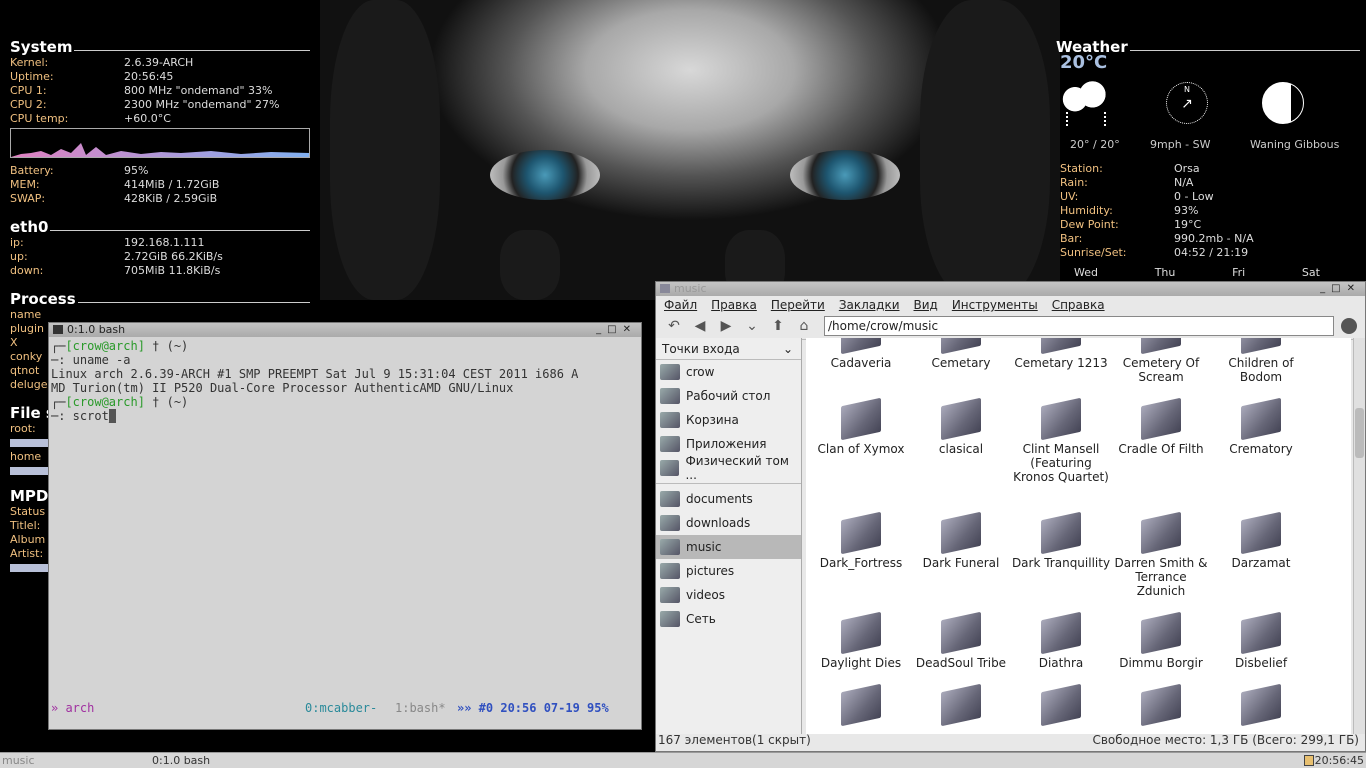  I want to click on task-music: music, so click(18, 760).